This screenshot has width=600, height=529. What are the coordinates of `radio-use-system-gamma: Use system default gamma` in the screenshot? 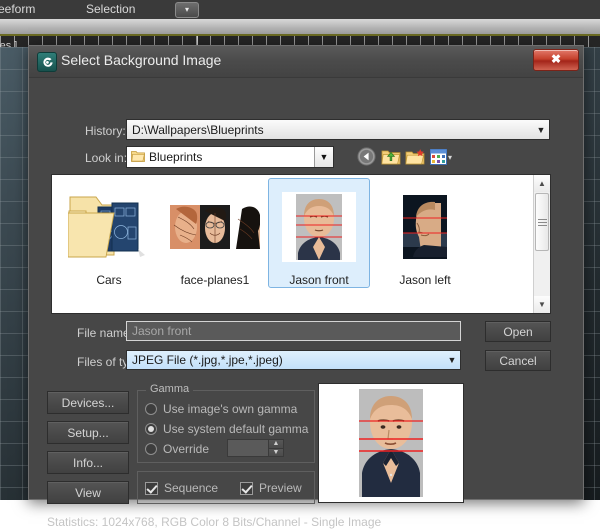 It's located at (226, 429).